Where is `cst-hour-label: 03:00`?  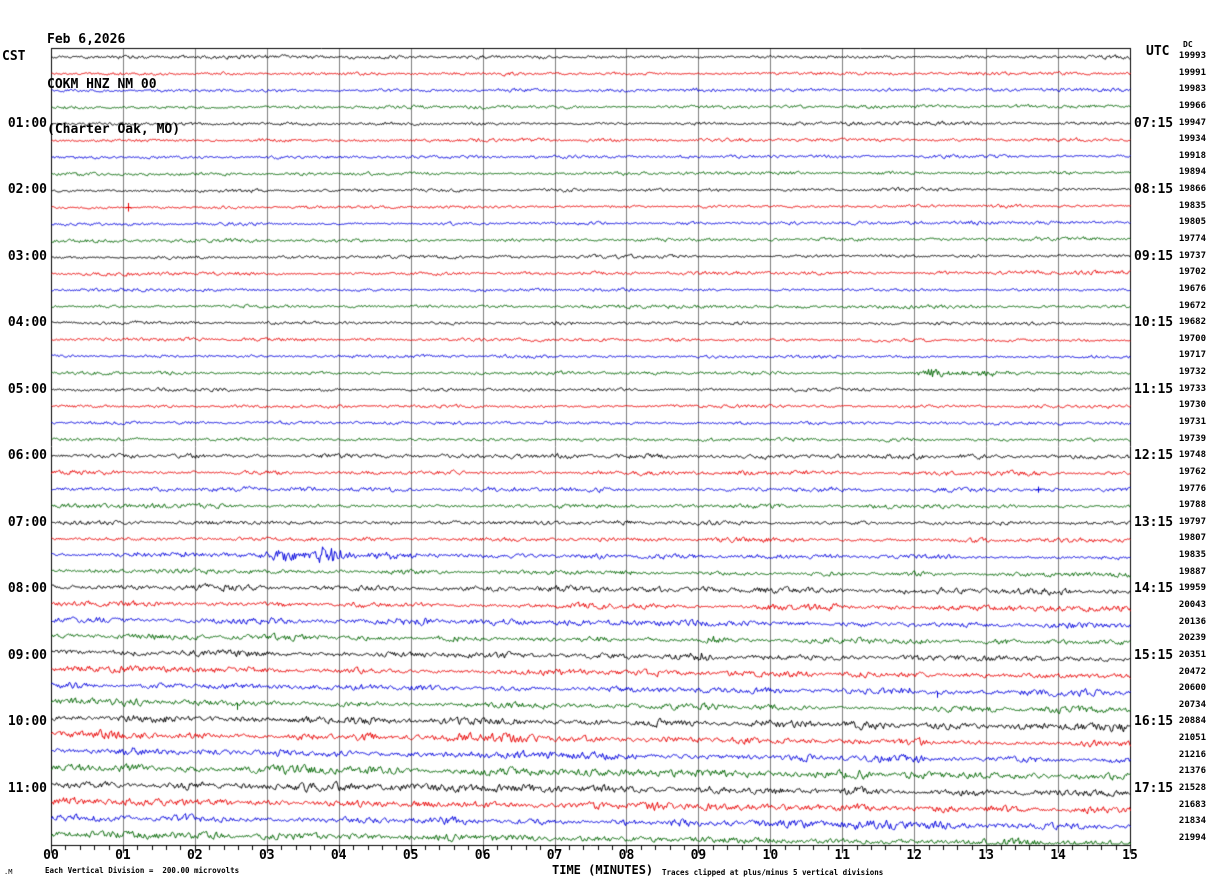 cst-hour-label: 03:00 is located at coordinates (27, 256).